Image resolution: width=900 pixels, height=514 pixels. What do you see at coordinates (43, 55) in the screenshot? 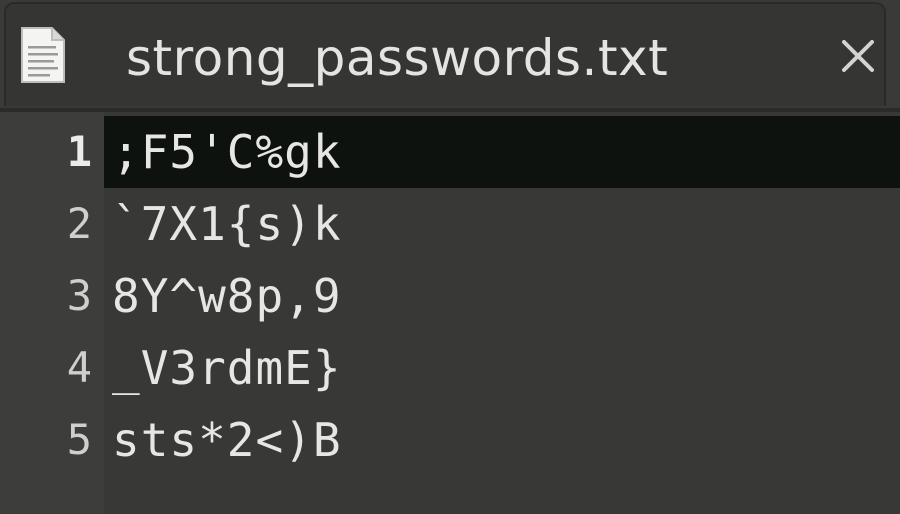
I see `text-file-icon` at bounding box center [43, 55].